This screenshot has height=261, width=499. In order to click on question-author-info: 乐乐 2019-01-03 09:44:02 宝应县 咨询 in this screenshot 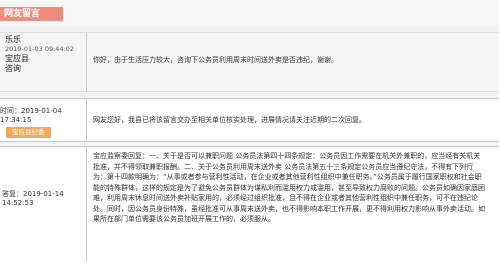, I will do `click(43, 62)`.